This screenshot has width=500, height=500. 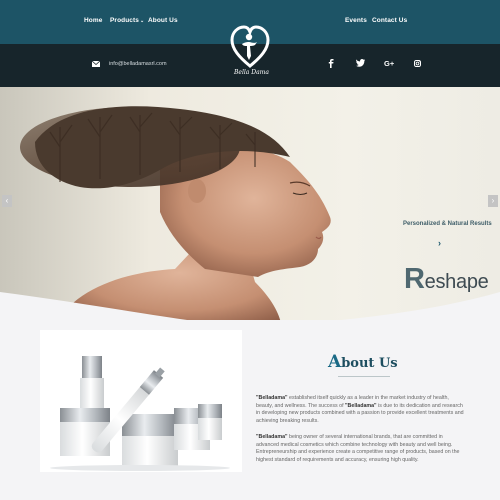 I want to click on about-heading-rest: bout Us, so click(x=369, y=363).